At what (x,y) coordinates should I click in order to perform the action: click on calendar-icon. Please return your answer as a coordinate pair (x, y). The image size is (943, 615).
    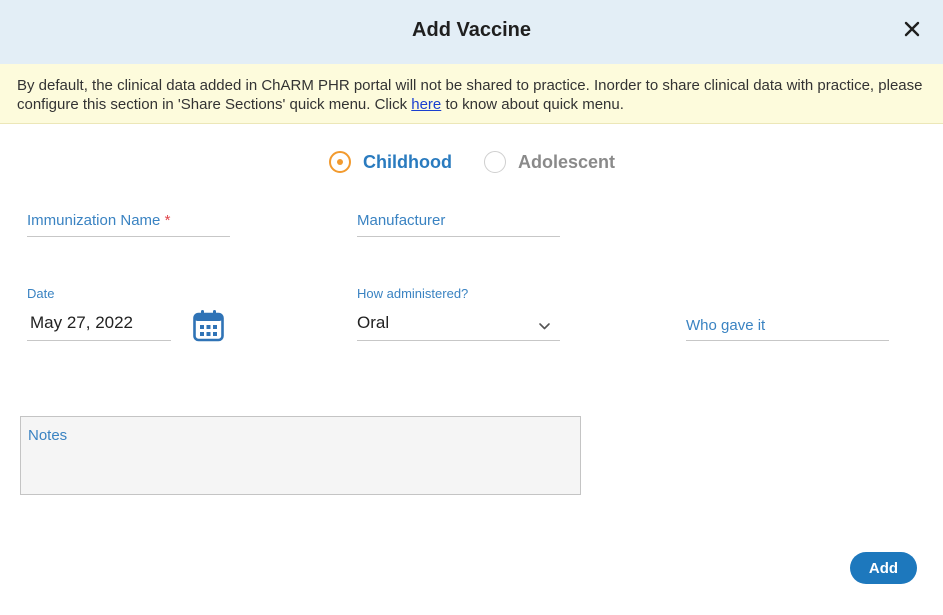
    Looking at the image, I should click on (208, 325).